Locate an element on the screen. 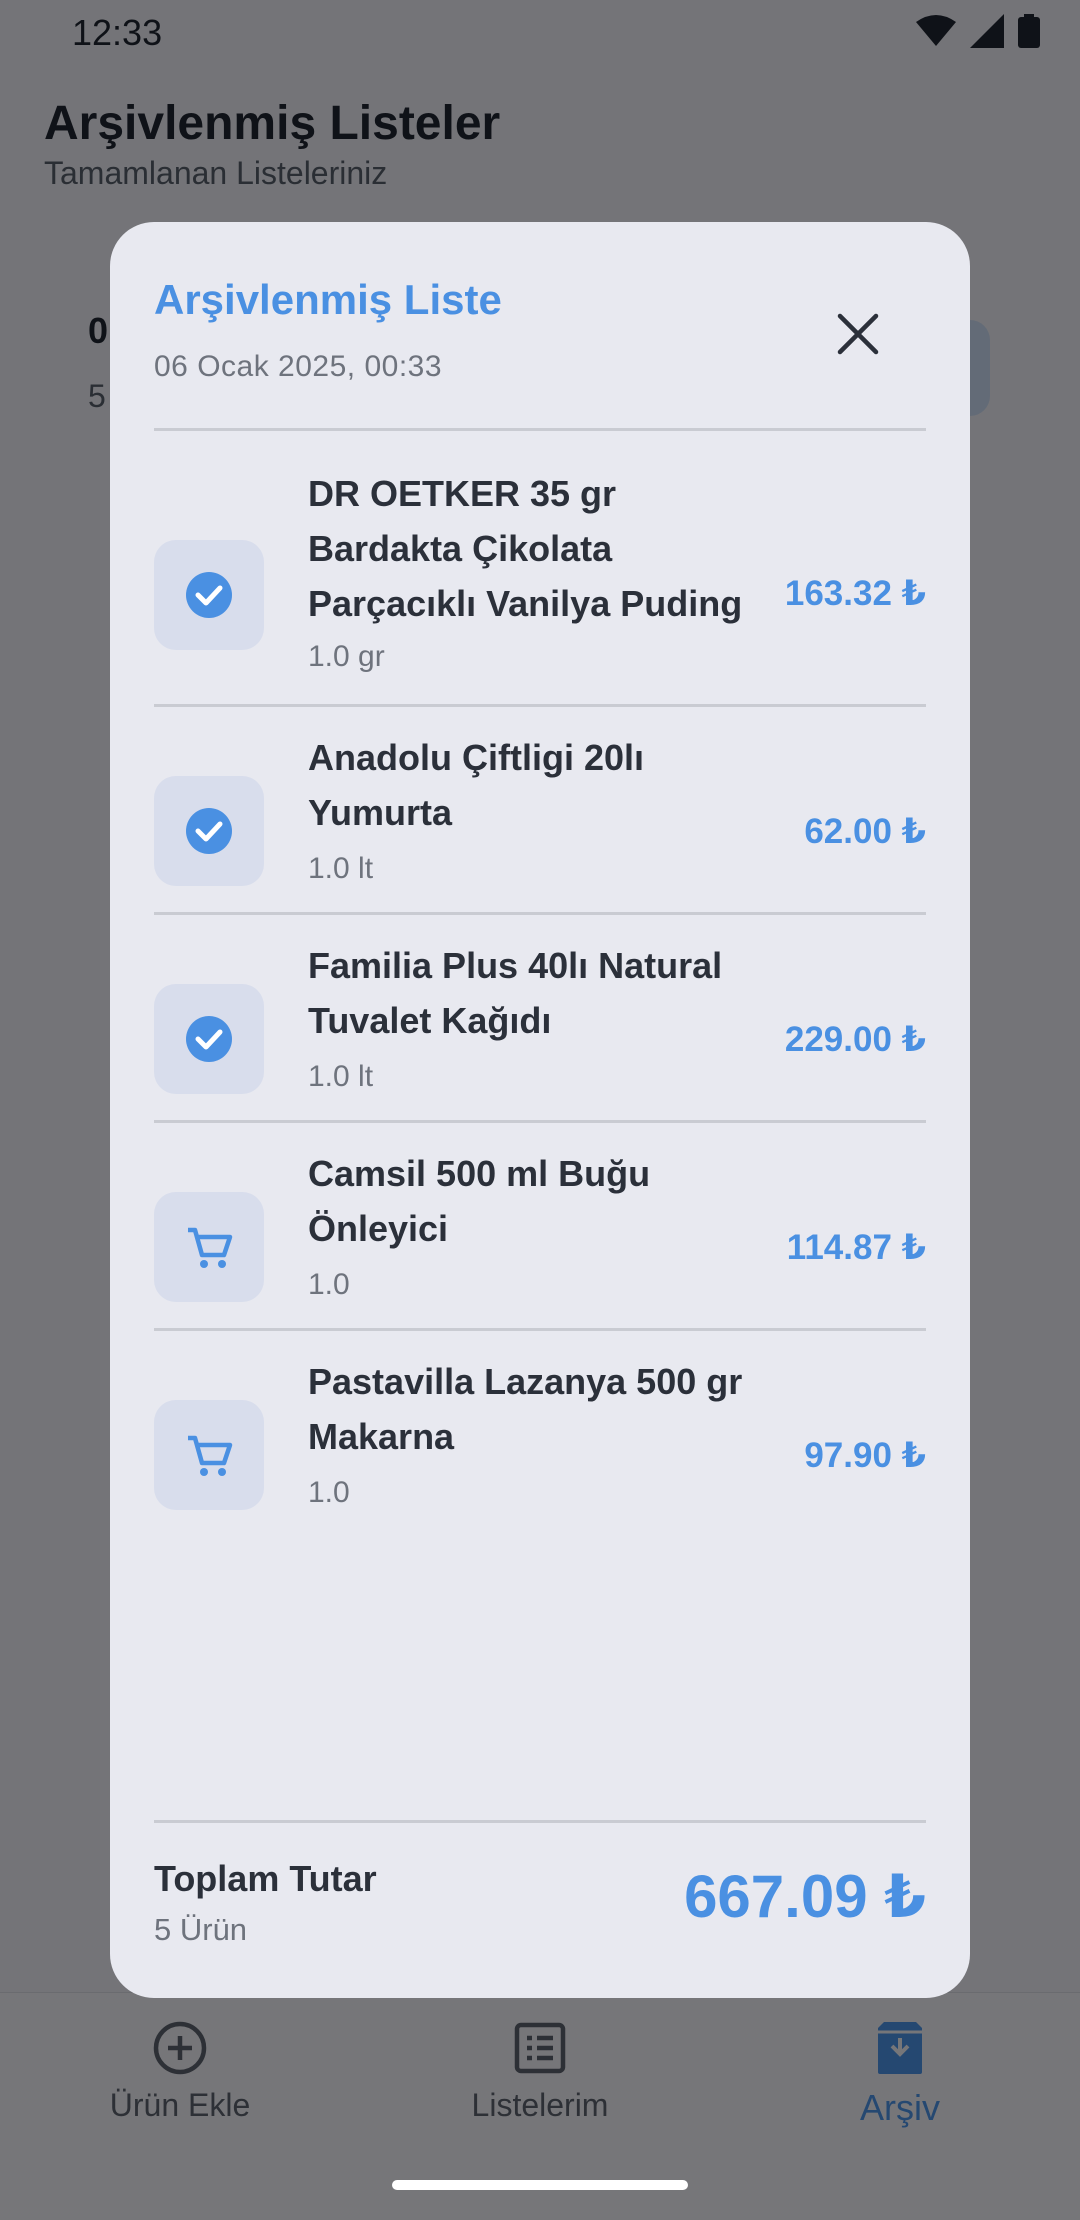 The image size is (1080, 2220). item-price: 163.32 ₺ is located at coordinates (855, 593).